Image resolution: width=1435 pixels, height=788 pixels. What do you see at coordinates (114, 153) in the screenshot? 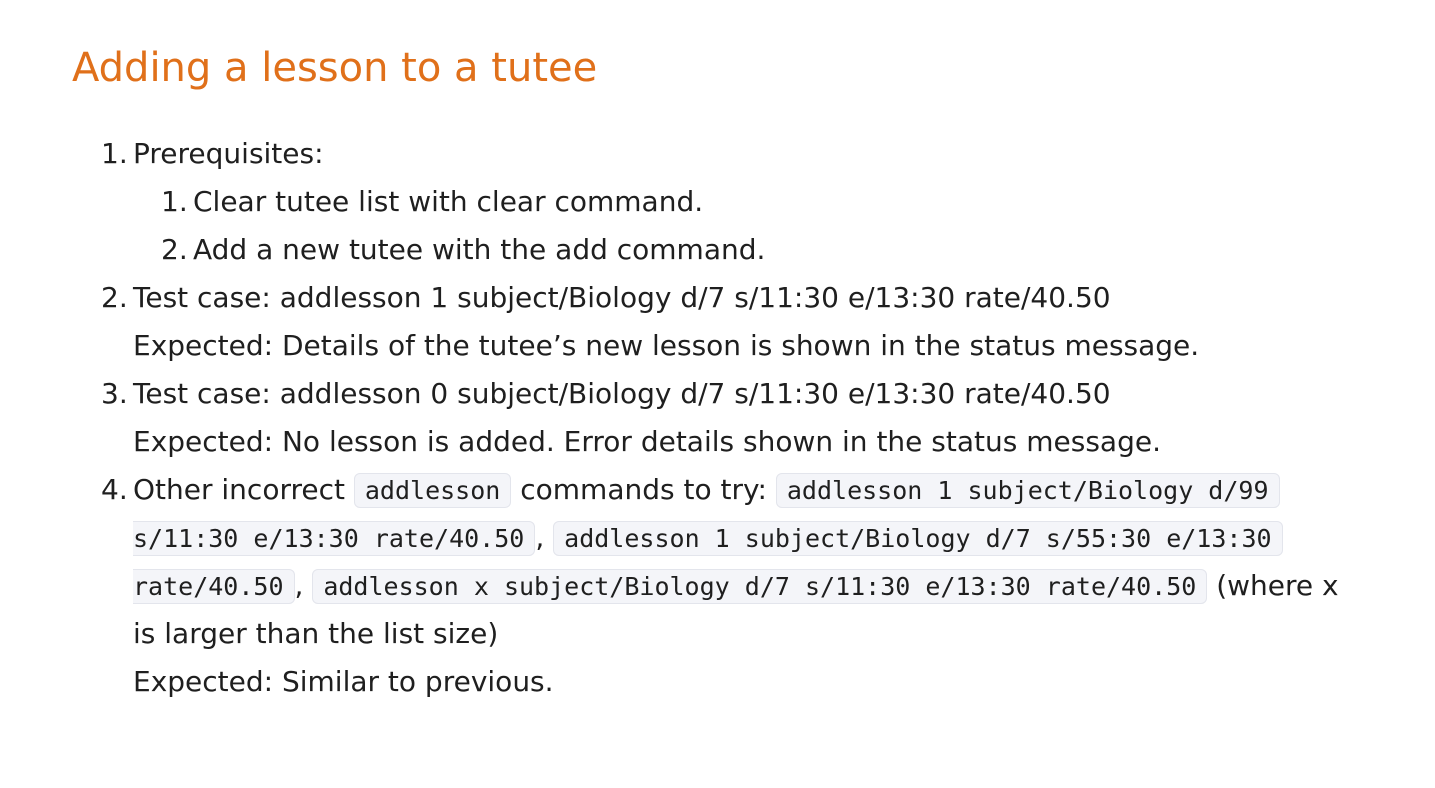
I see `list-number: 1.` at bounding box center [114, 153].